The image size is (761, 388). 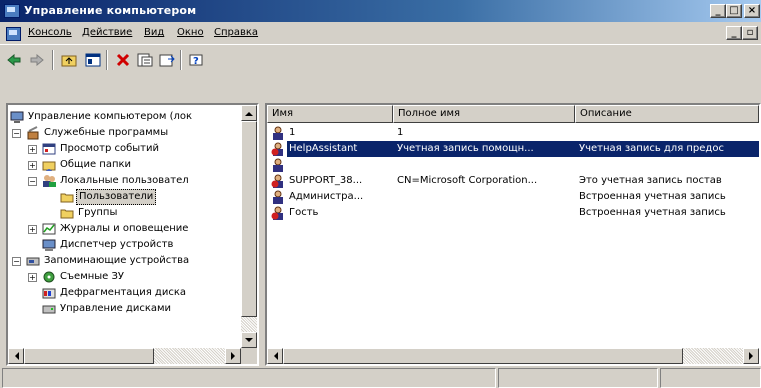 What do you see at coordinates (652, 196) in the screenshot?
I see `cell-description: Встроенная учетная запись` at bounding box center [652, 196].